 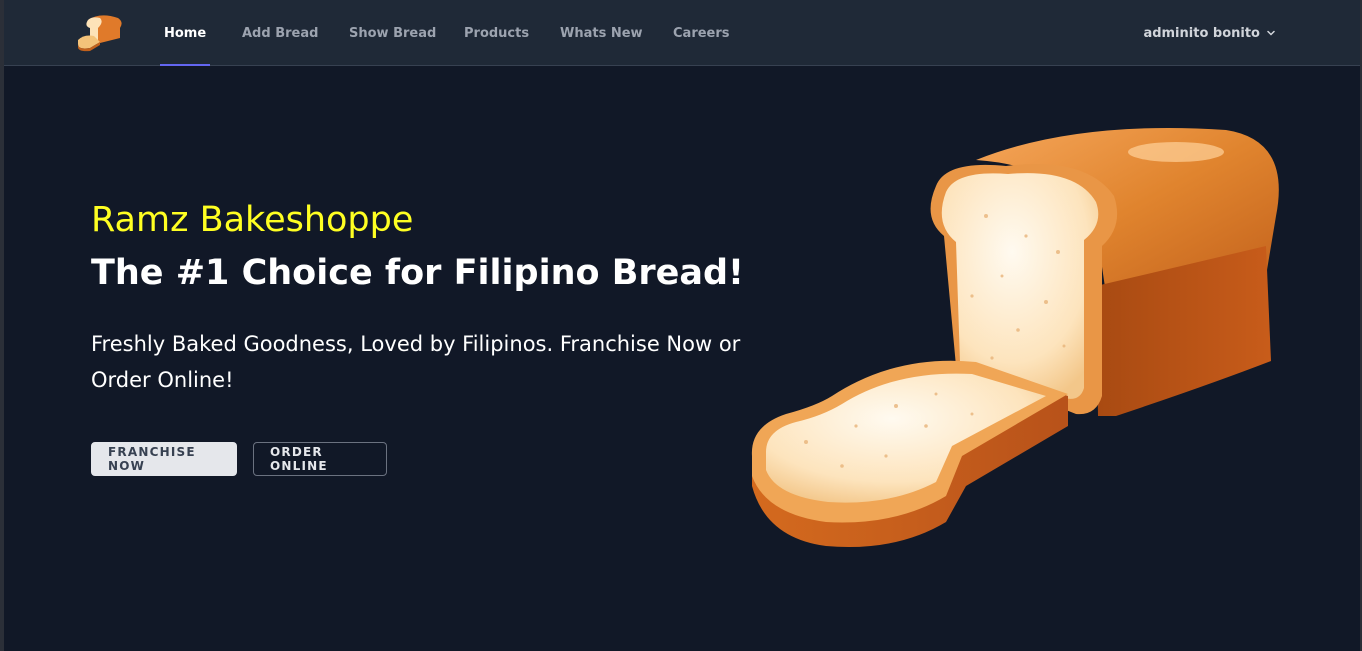 I want to click on nav-show-bread: Show Bread, so click(x=392, y=33).